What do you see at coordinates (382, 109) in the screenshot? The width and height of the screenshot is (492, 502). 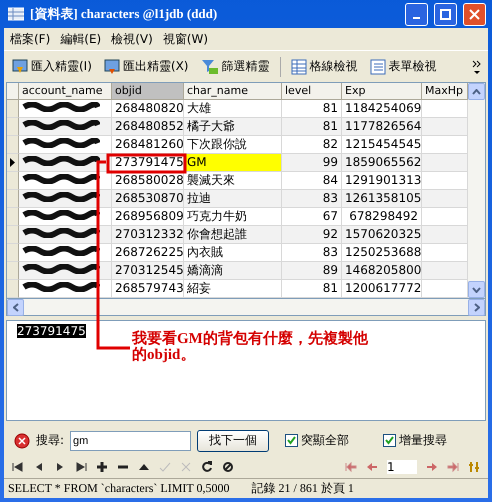 I see `table-cell: 1184254069` at bounding box center [382, 109].